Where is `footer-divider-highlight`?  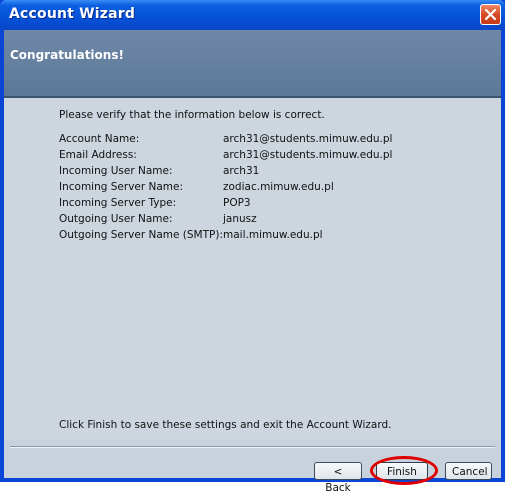
footer-divider-highlight is located at coordinates (252, 447).